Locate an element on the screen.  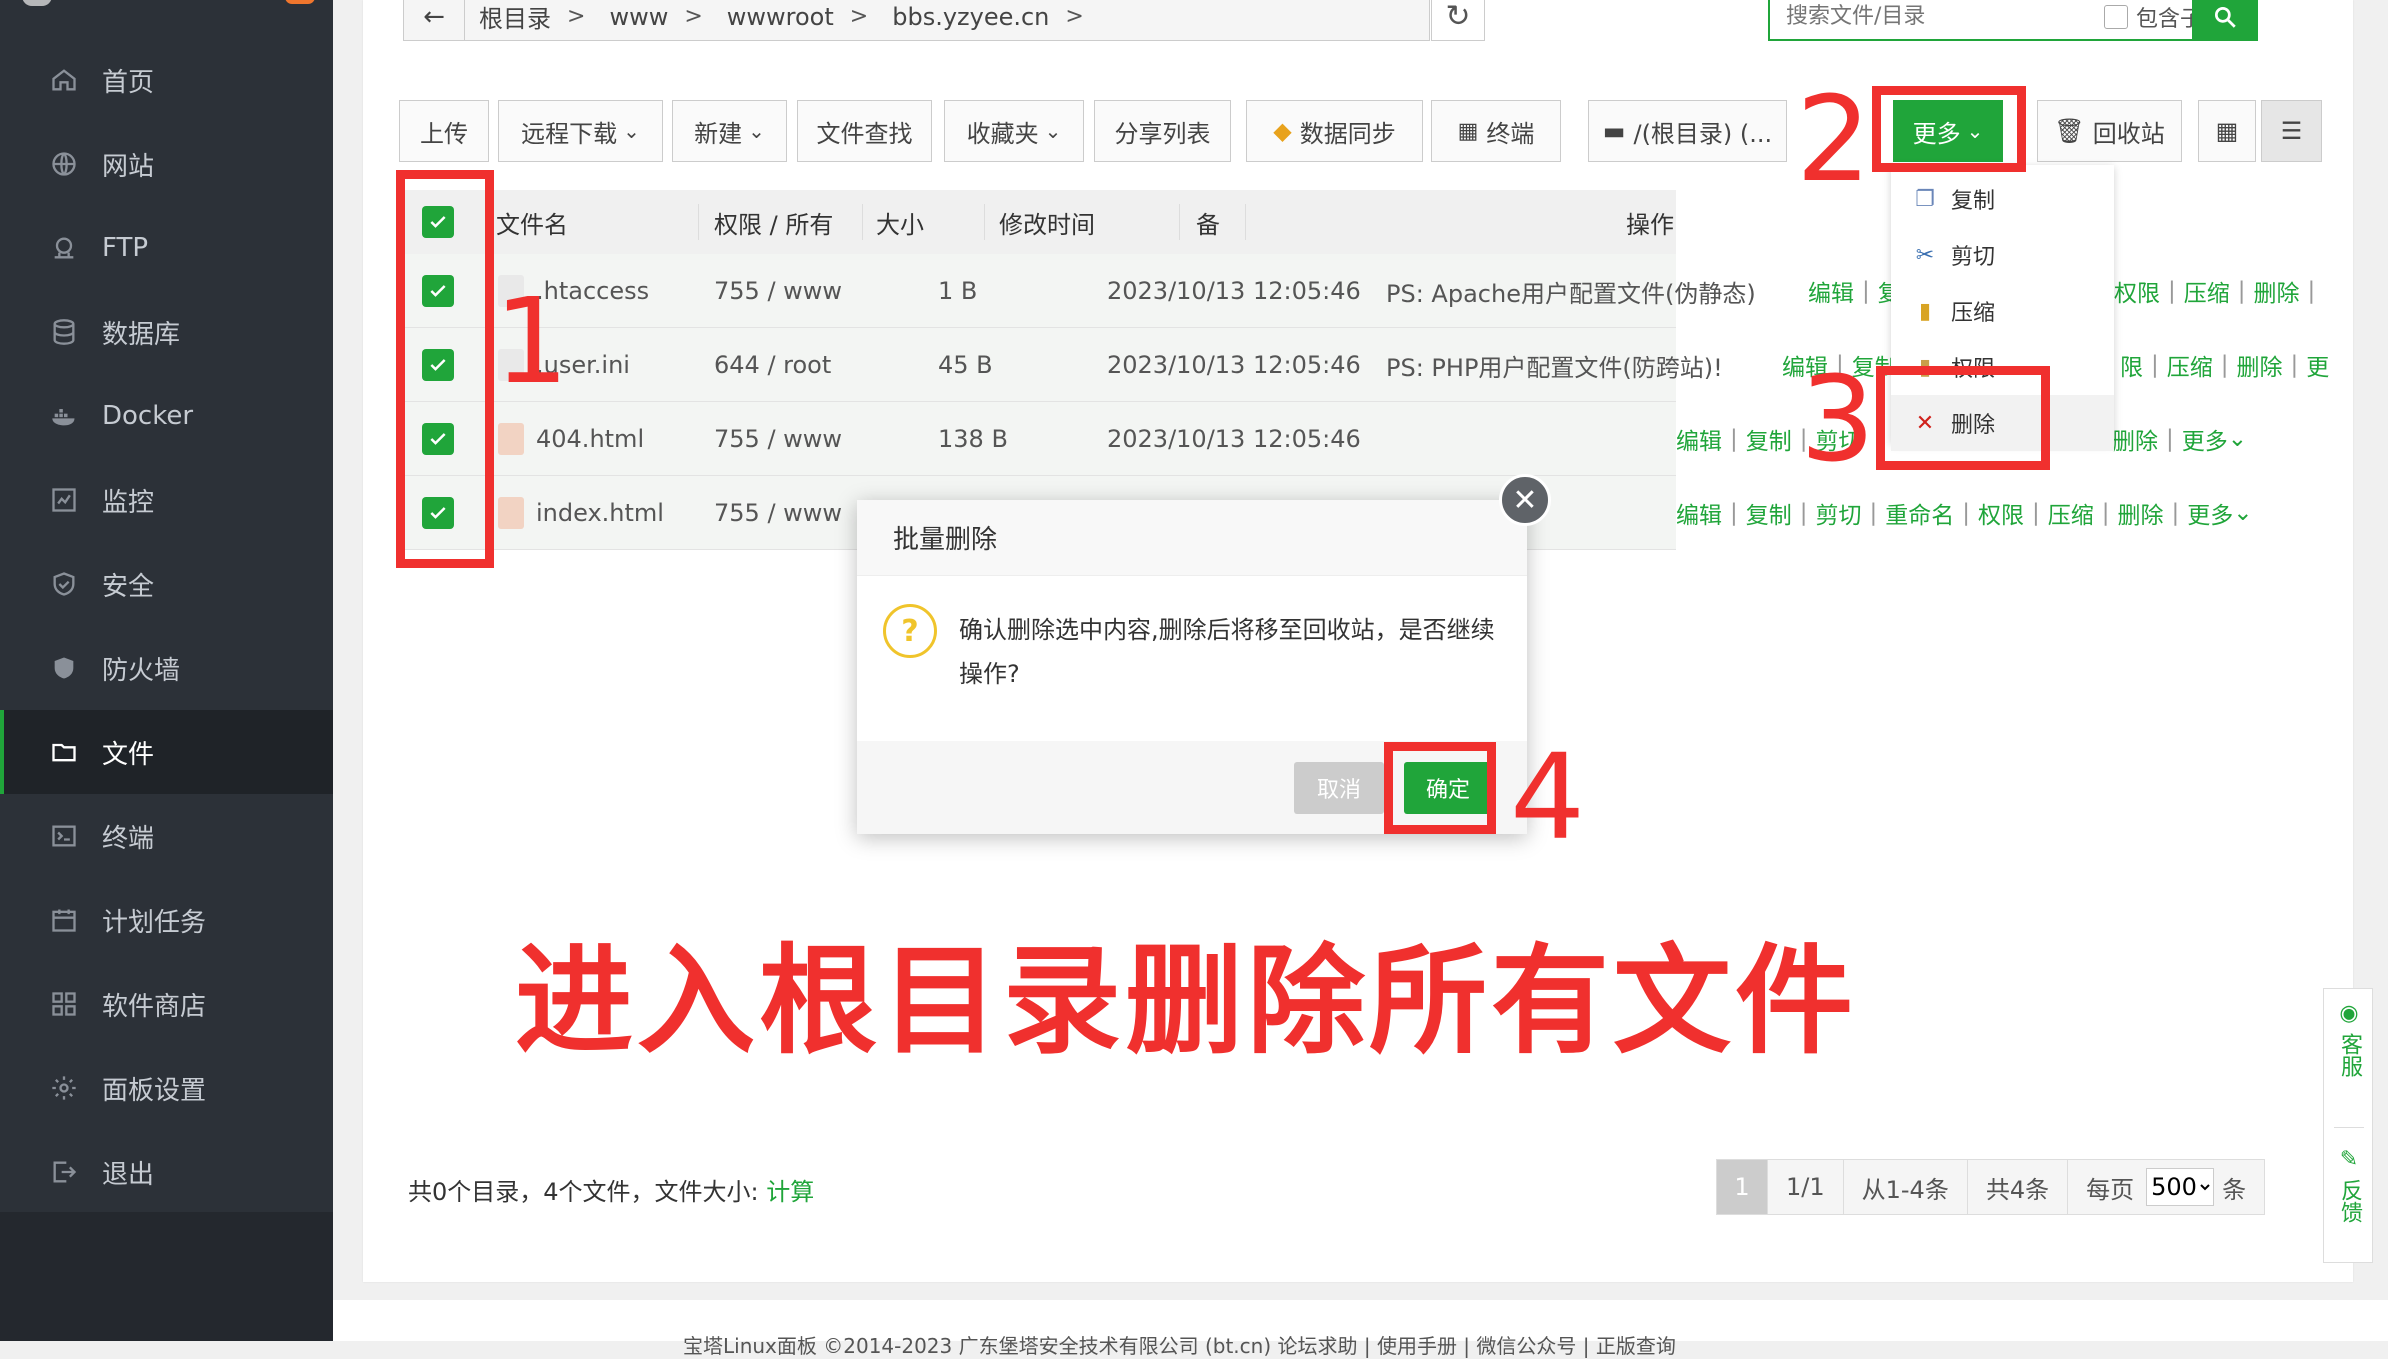
dialog-title: 批量删除 is located at coordinates (1192, 538).